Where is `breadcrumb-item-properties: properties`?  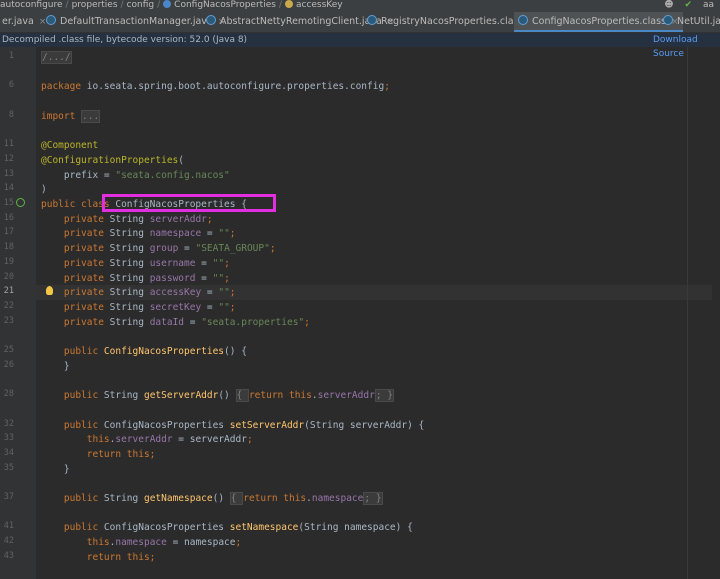
breadcrumb-item-properties: properties is located at coordinates (95, 5).